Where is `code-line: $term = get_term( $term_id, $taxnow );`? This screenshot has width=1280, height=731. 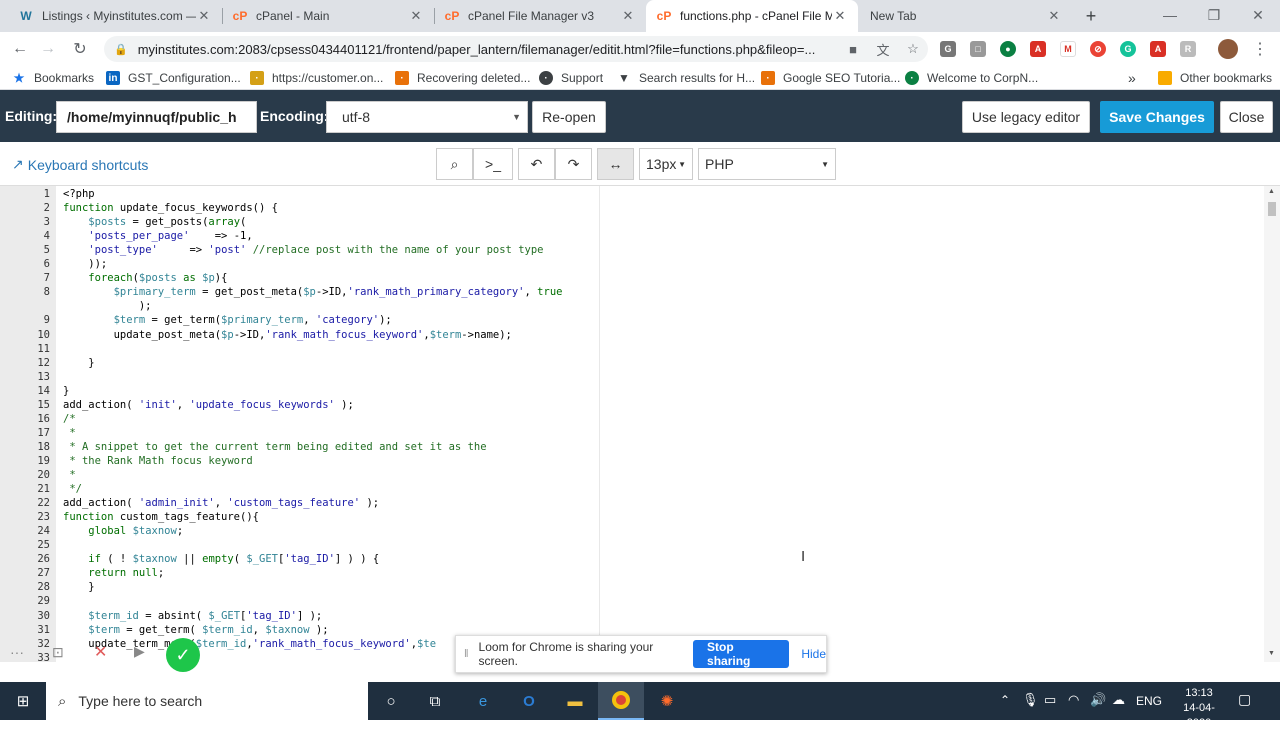 code-line: $term = get_term( $term_id, $taxnow ); is located at coordinates (195, 630).